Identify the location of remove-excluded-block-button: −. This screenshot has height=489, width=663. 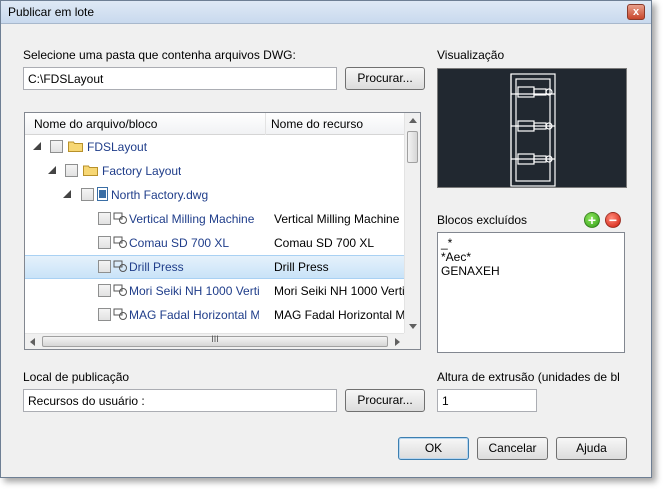
(613, 220).